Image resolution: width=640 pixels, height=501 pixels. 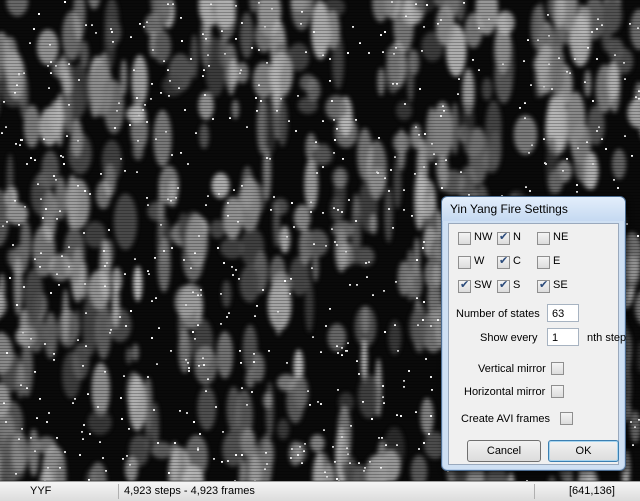 I want to click on vertical-mirror-label: Vertical mirror, so click(x=512, y=369).